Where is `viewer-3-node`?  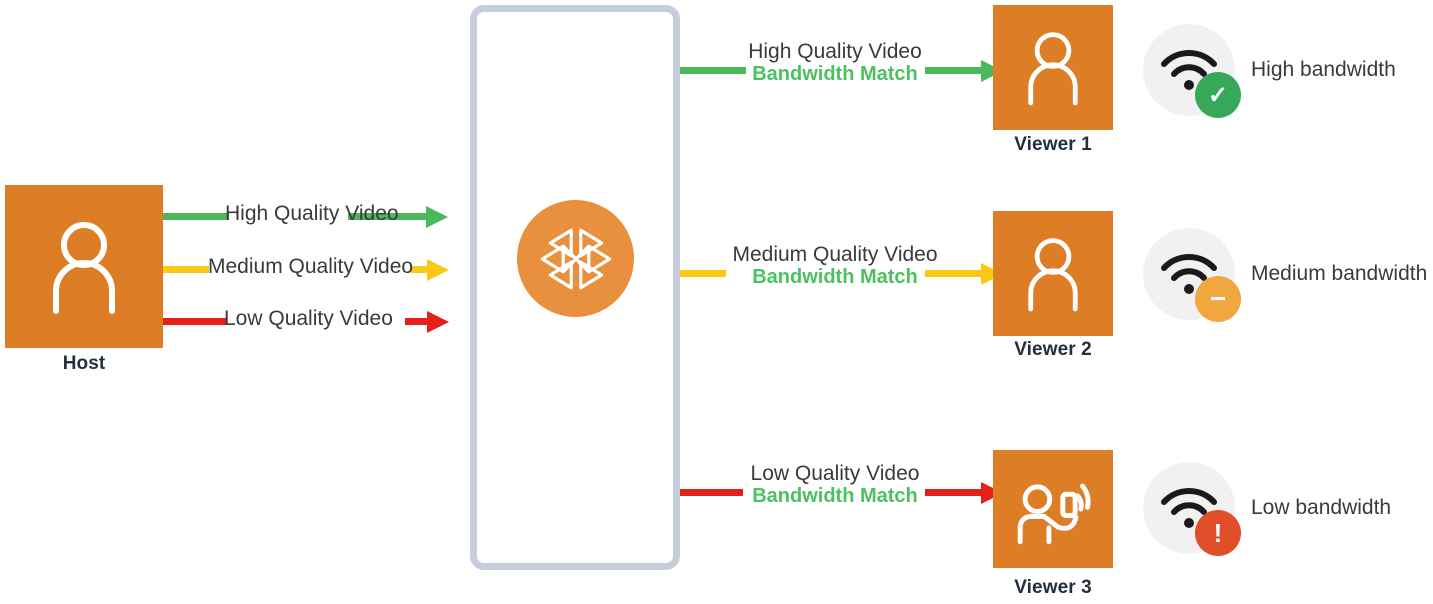 viewer-3-node is located at coordinates (1053, 509).